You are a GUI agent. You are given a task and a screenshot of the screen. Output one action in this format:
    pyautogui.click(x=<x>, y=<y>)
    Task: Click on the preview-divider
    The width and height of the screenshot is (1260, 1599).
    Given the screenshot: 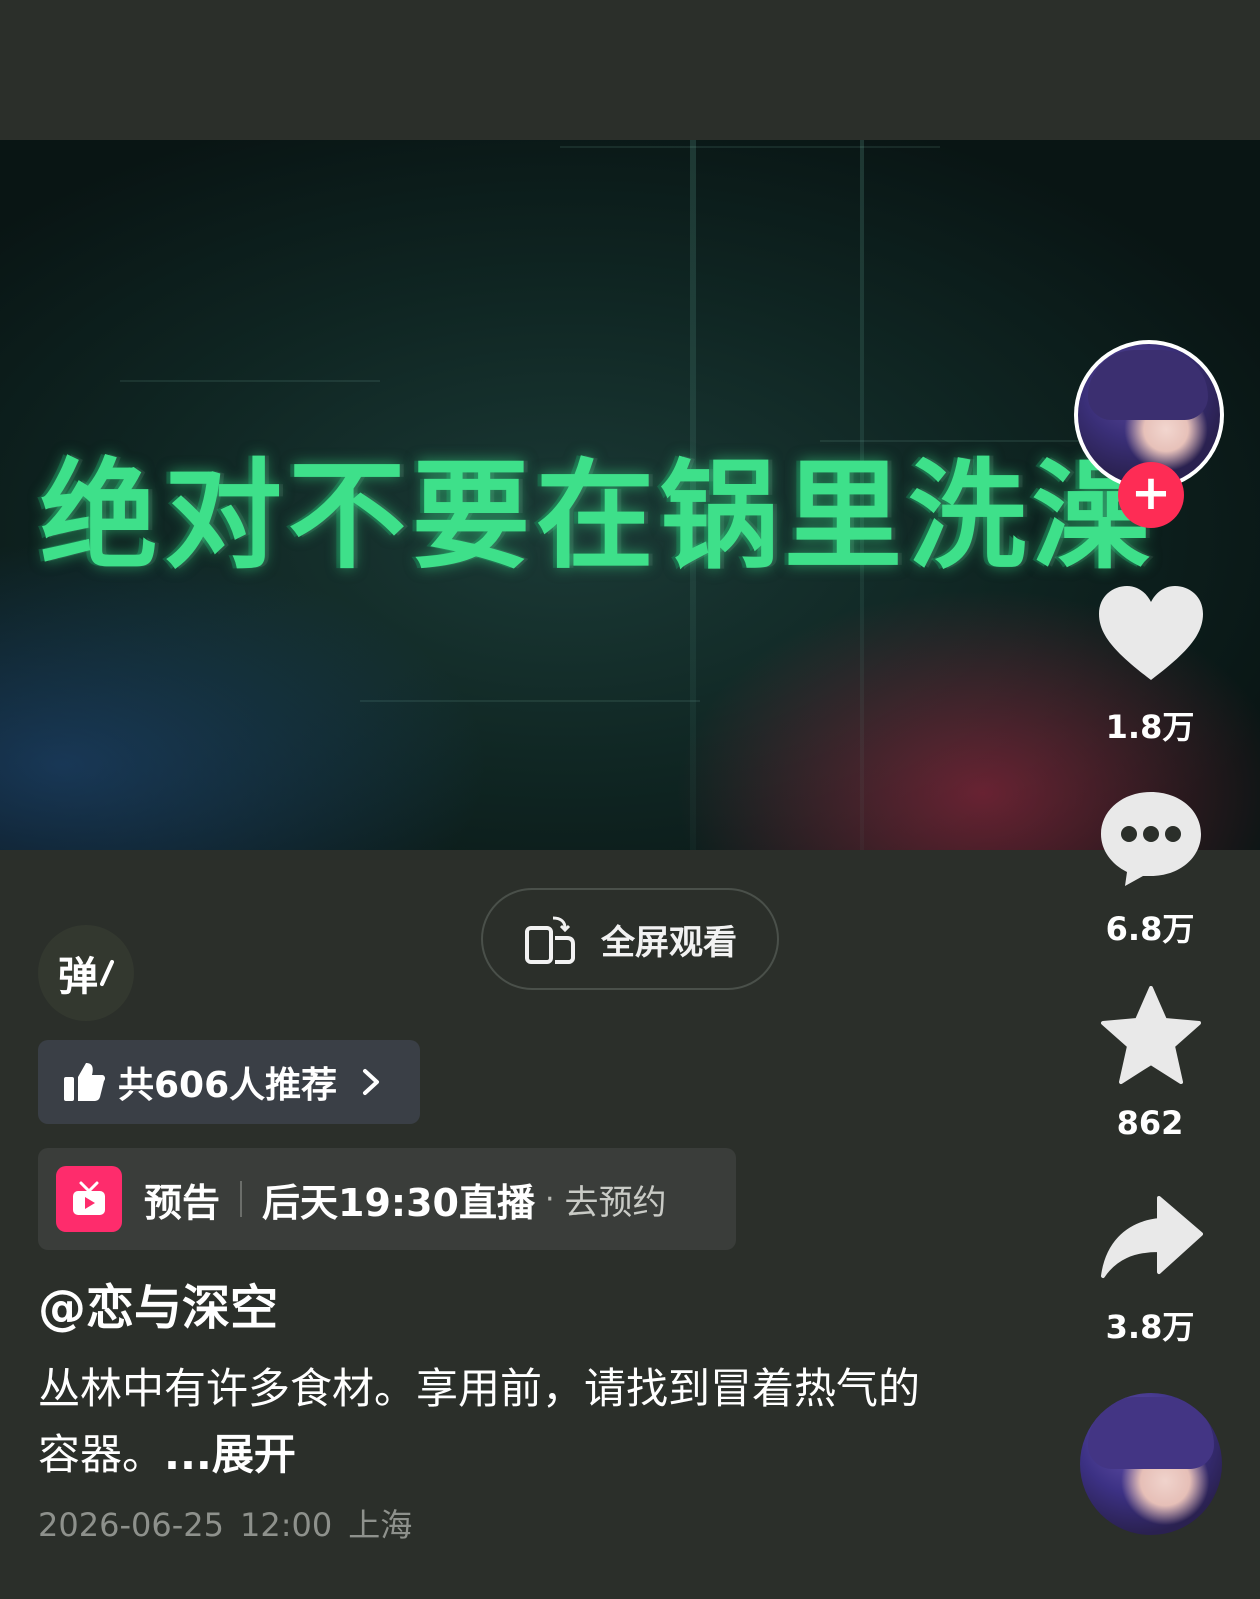 What is the action you would take?
    pyautogui.click(x=241, y=1199)
    